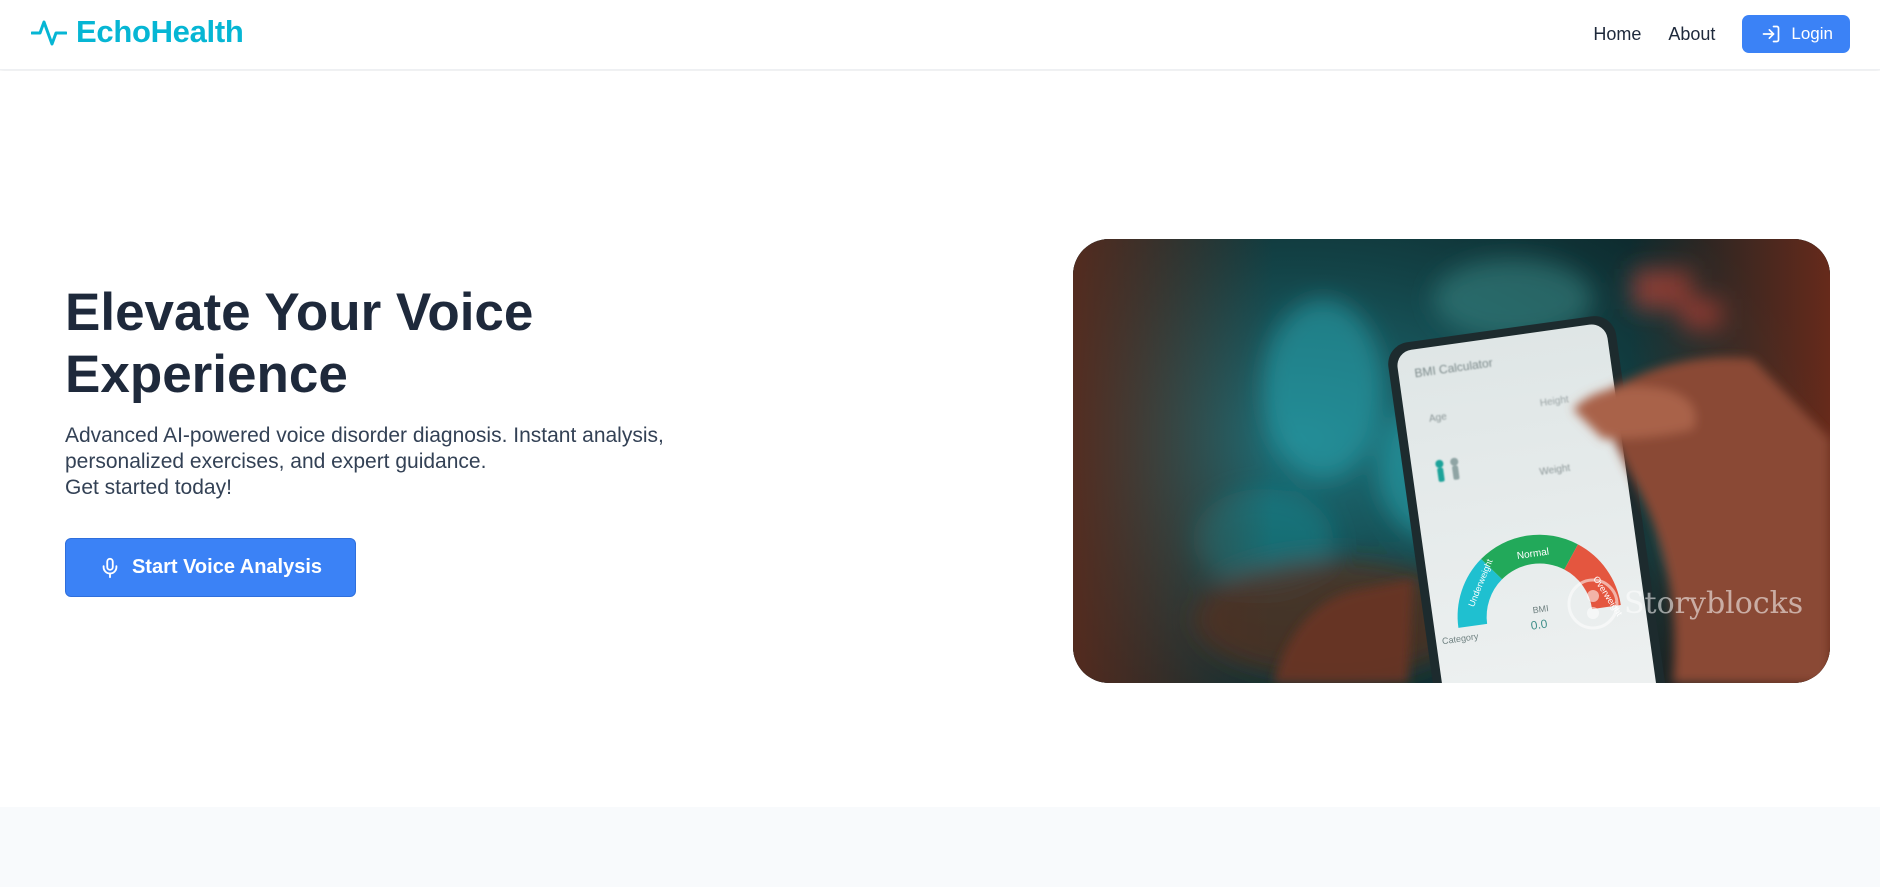  What do you see at coordinates (940, 847) in the screenshot?
I see `lower-section` at bounding box center [940, 847].